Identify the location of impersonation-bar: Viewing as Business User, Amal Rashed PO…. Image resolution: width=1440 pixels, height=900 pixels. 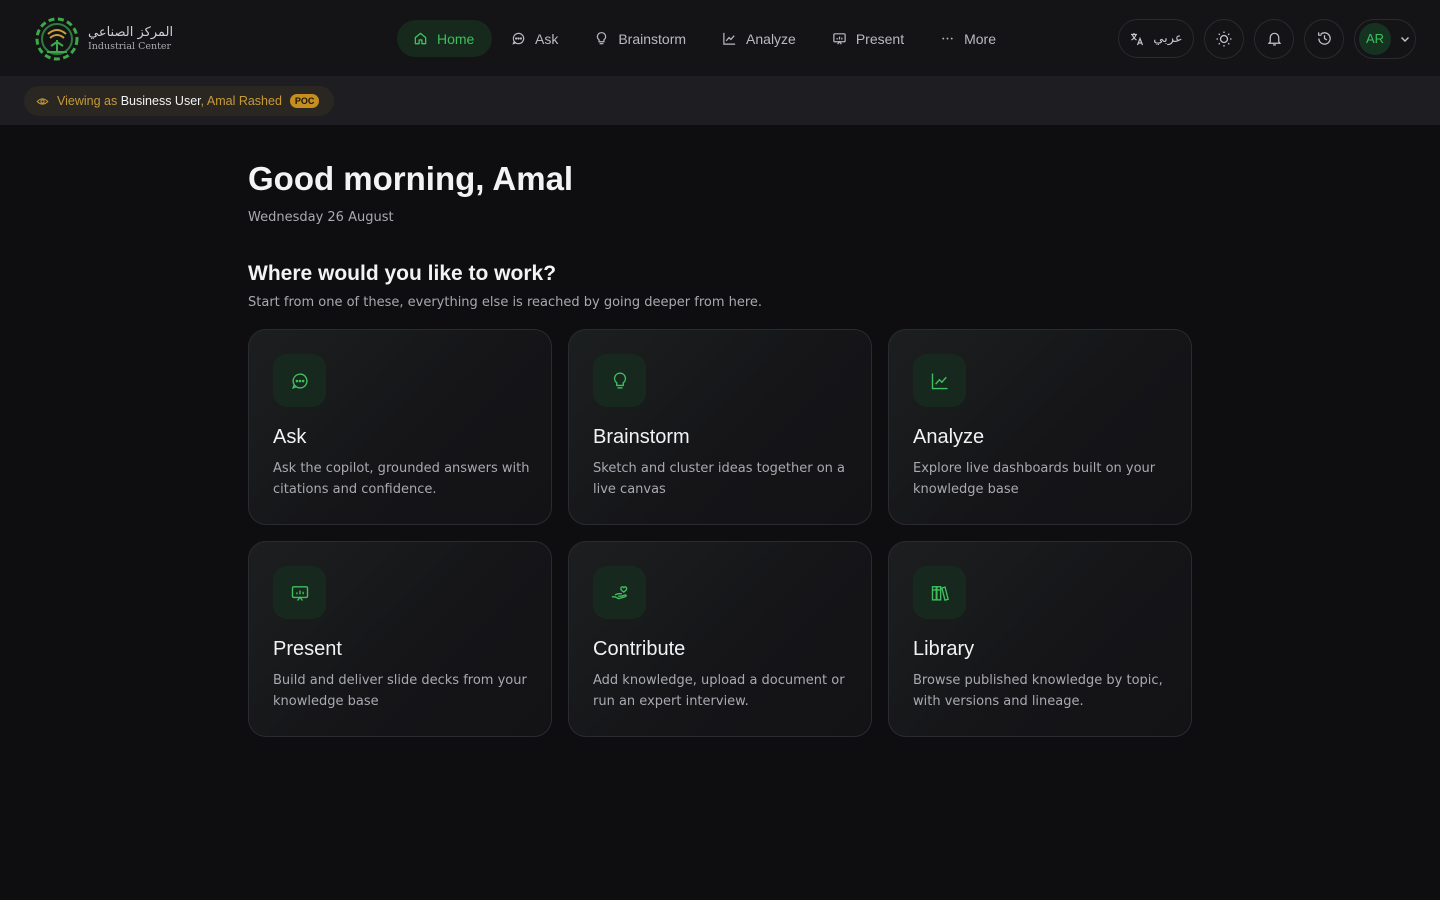
(720, 101).